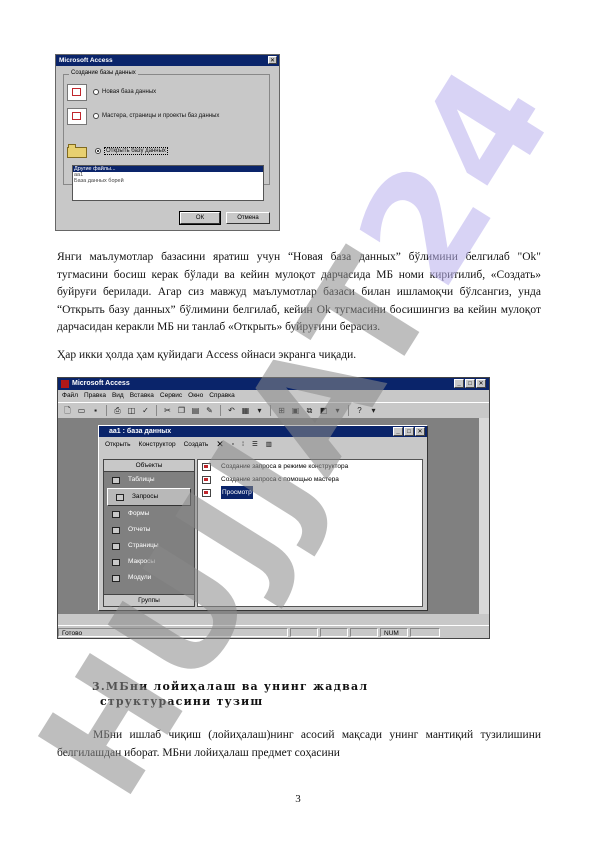 This screenshot has width=596, height=842. What do you see at coordinates (323, 410) in the screenshot?
I see `new-object-icon: ◩` at bounding box center [323, 410].